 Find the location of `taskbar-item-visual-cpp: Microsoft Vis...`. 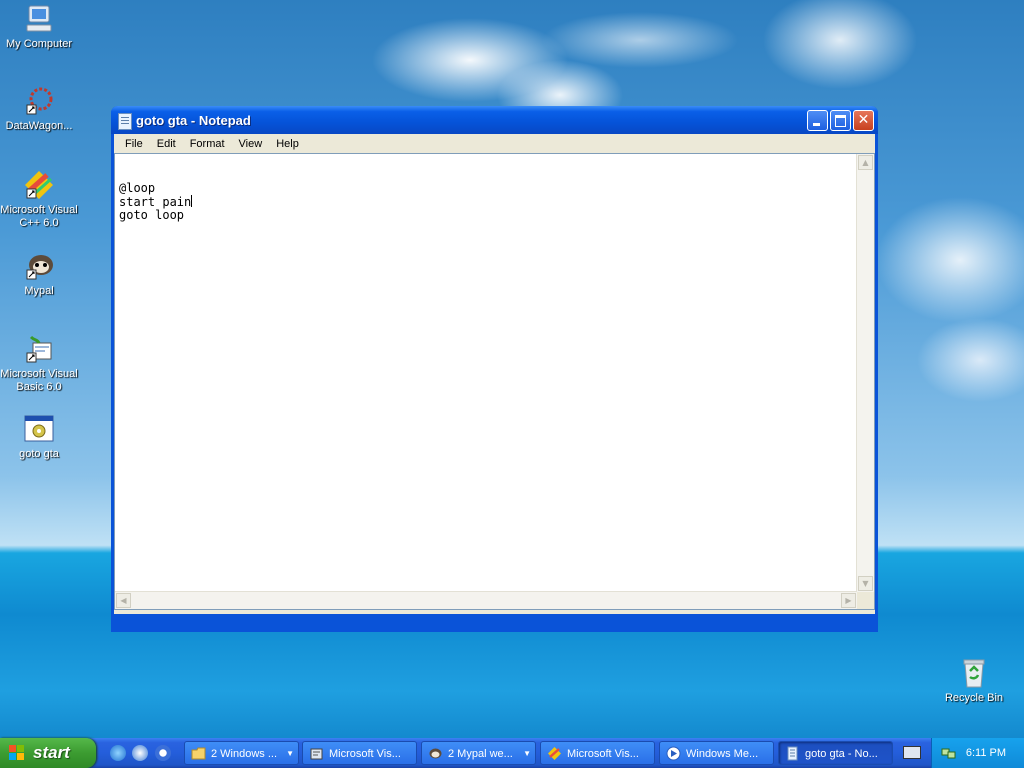

taskbar-item-visual-cpp: Microsoft Vis... is located at coordinates (597, 753).